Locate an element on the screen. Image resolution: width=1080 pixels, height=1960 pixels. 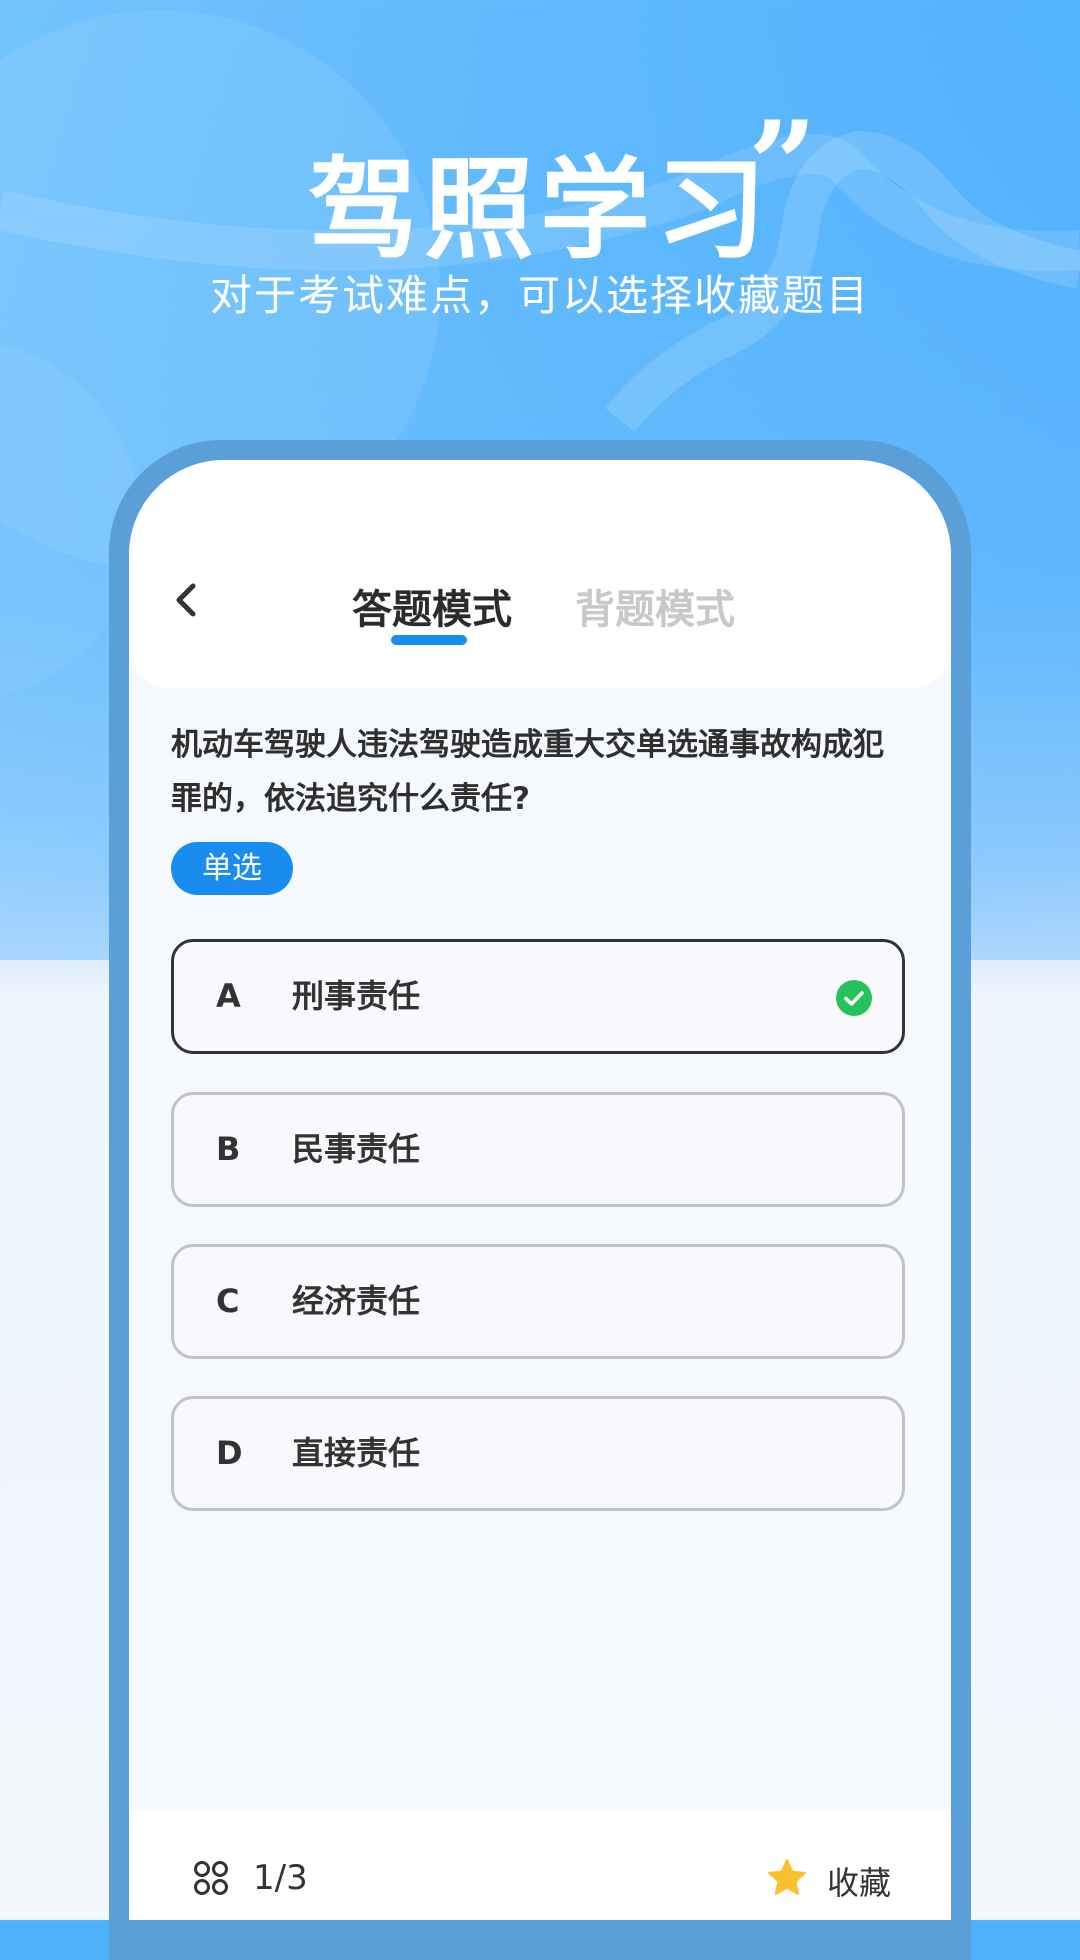
quote-mark: ” is located at coordinates (783, 165).